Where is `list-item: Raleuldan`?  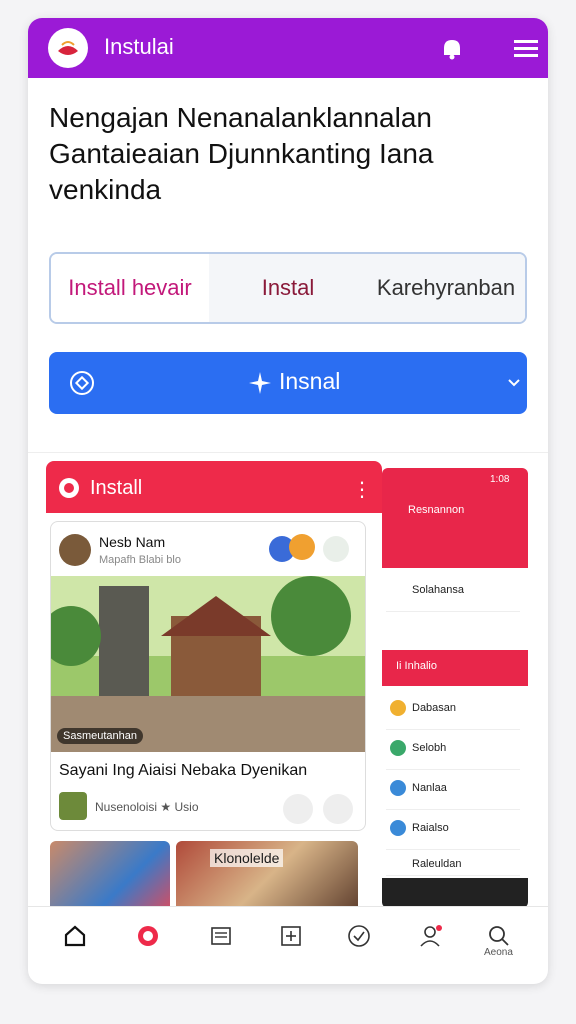 list-item: Raleuldan is located at coordinates (453, 865).